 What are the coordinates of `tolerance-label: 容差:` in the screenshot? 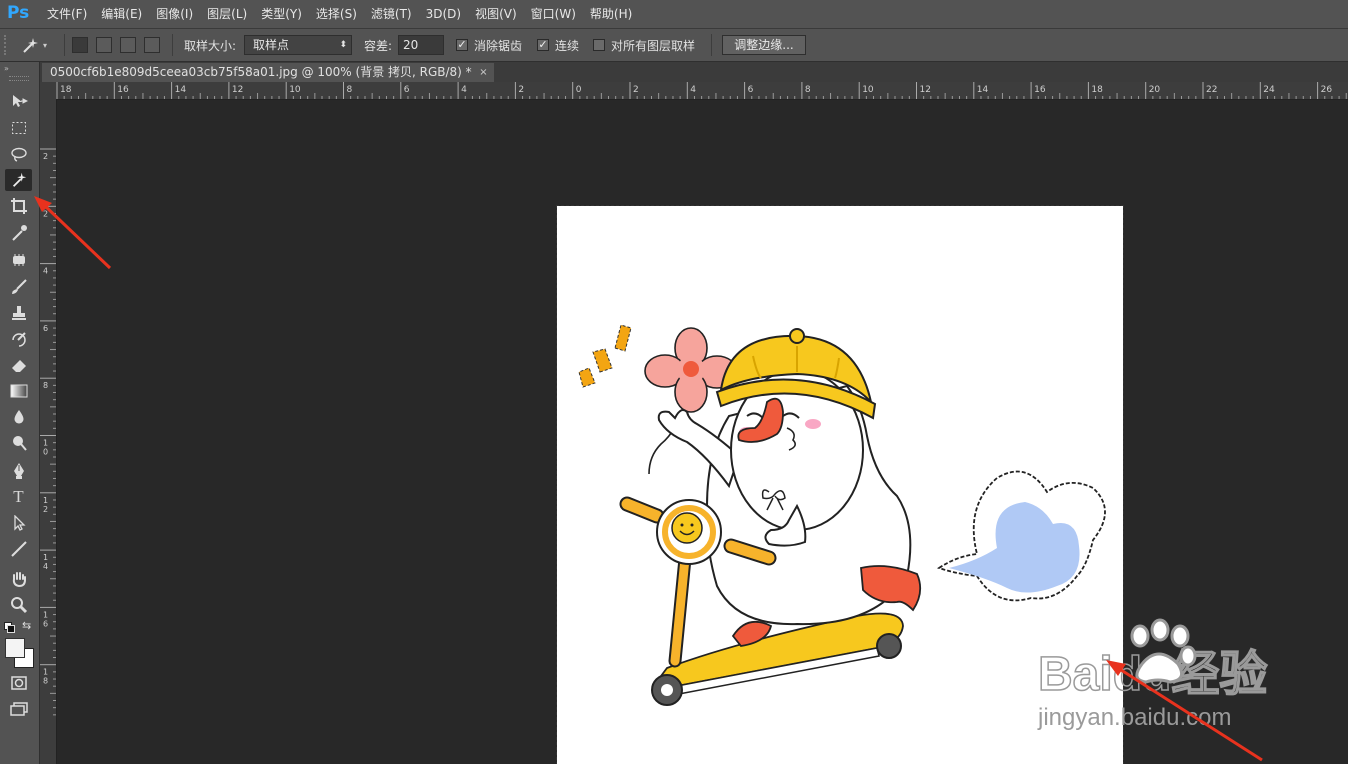 It's located at (378, 46).